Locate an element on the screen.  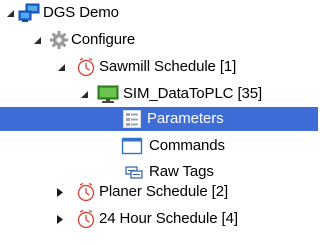
tree-node-configure: Configure is located at coordinates (159, 40).